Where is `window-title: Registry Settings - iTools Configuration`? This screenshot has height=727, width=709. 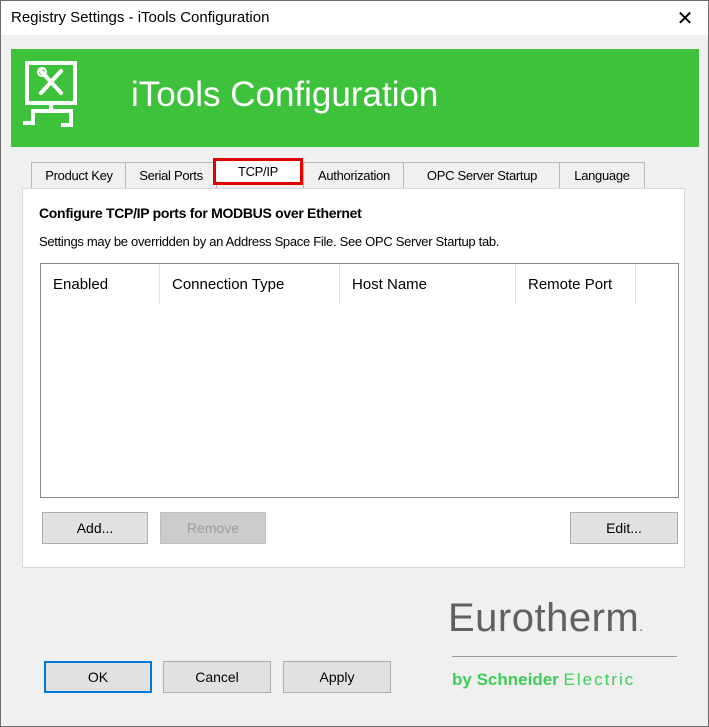 window-title: Registry Settings - iTools Configuration is located at coordinates (140, 17).